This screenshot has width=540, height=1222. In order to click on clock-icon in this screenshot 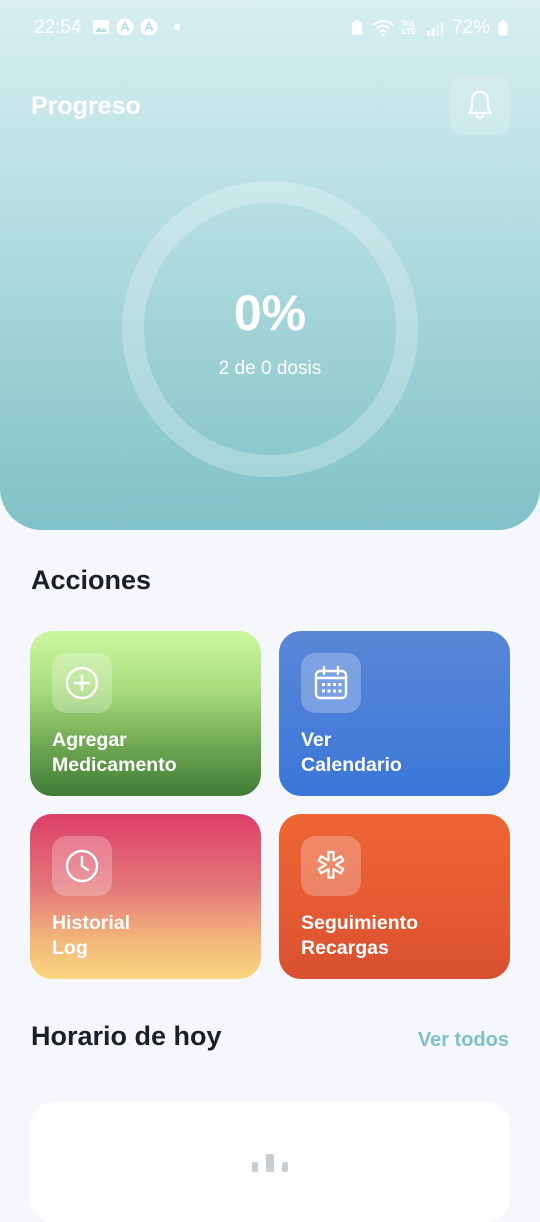, I will do `click(82, 866)`.